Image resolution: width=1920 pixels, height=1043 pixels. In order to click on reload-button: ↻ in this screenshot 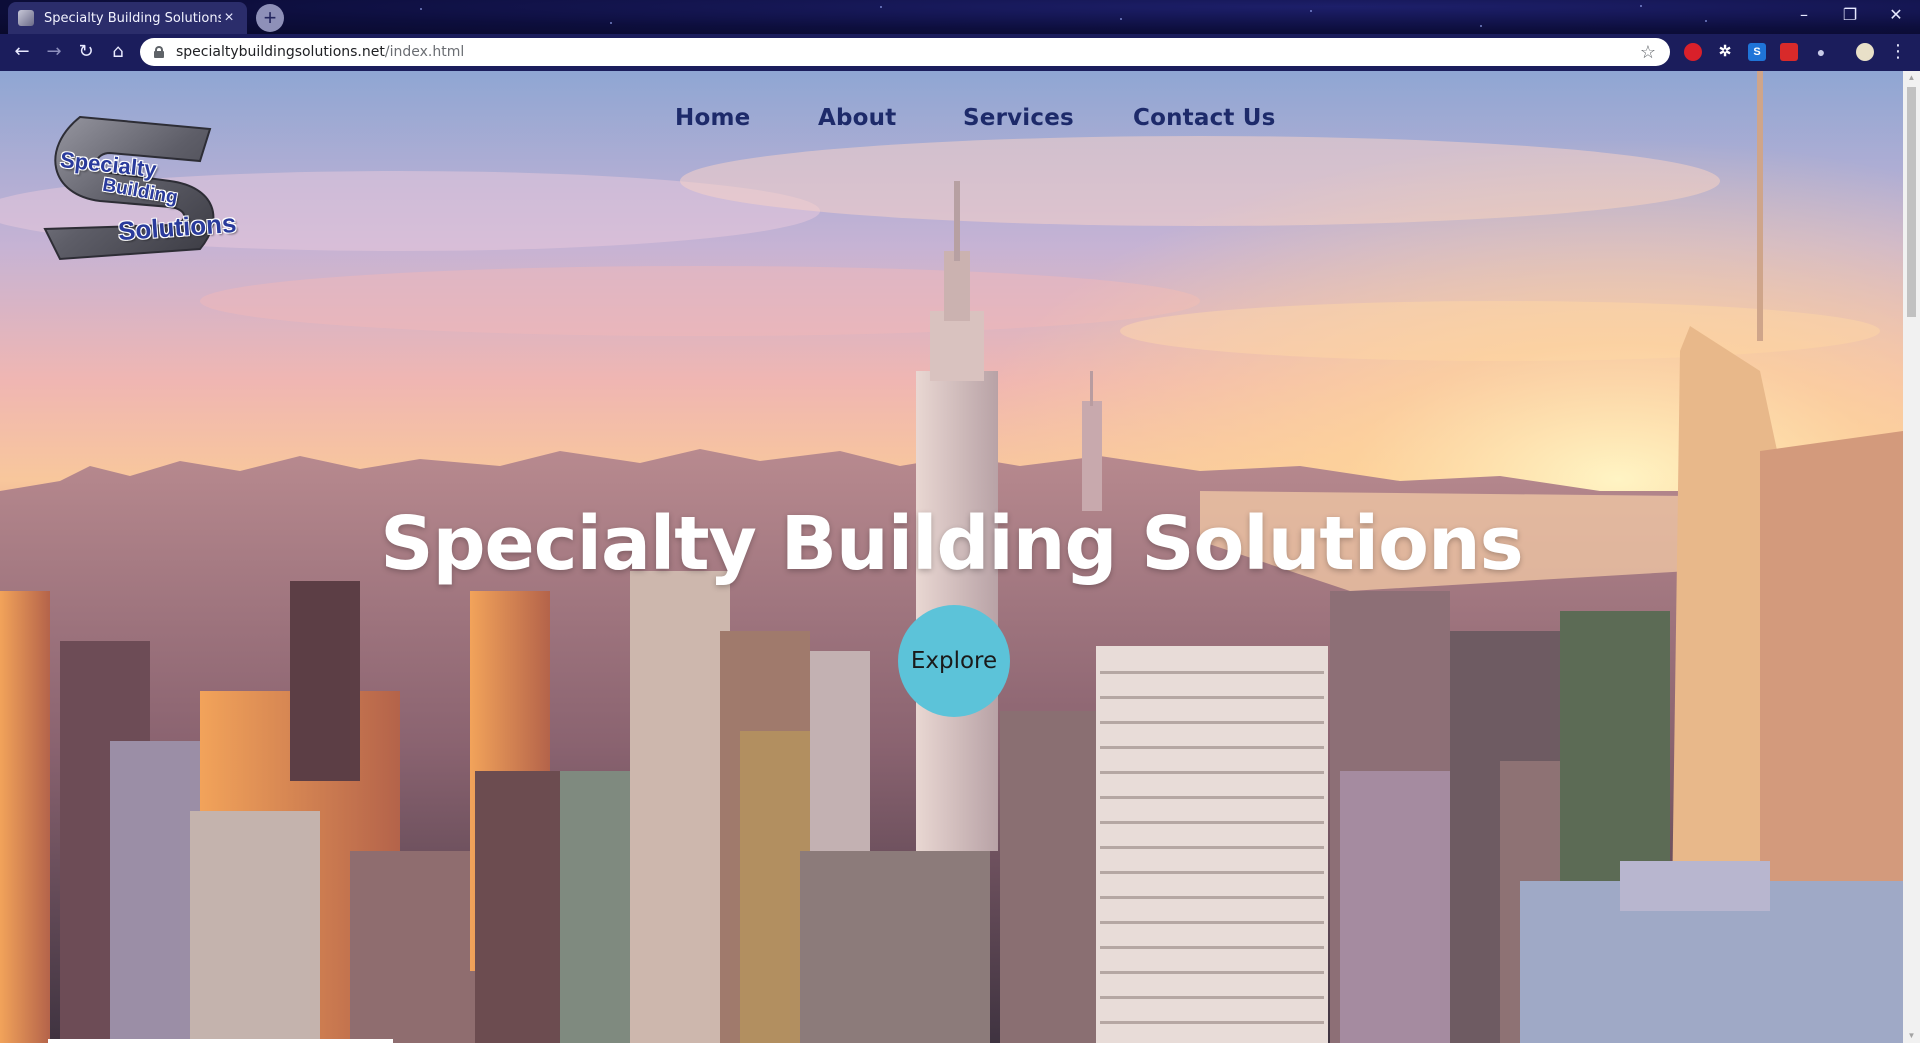, I will do `click(86, 52)`.